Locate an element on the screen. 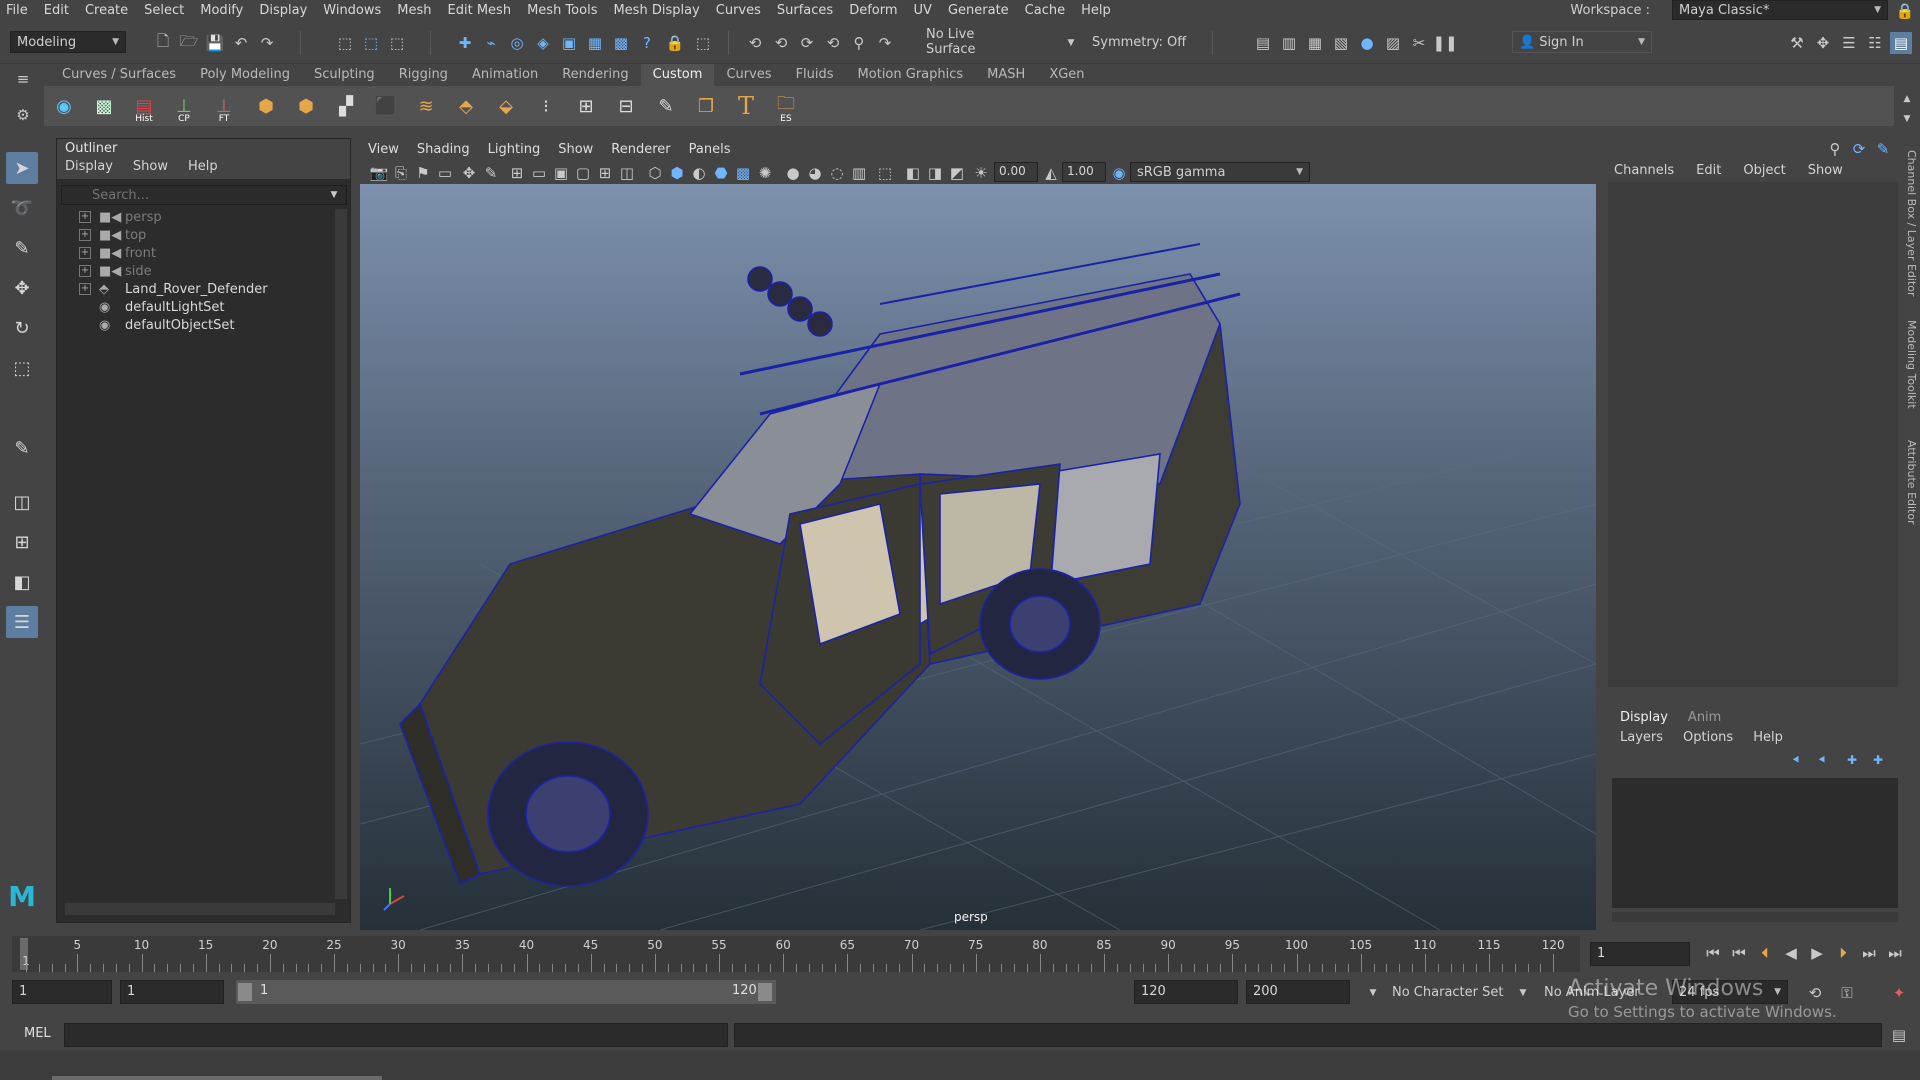  outliner-item-persp: + ■◀ persp is located at coordinates (120, 217).